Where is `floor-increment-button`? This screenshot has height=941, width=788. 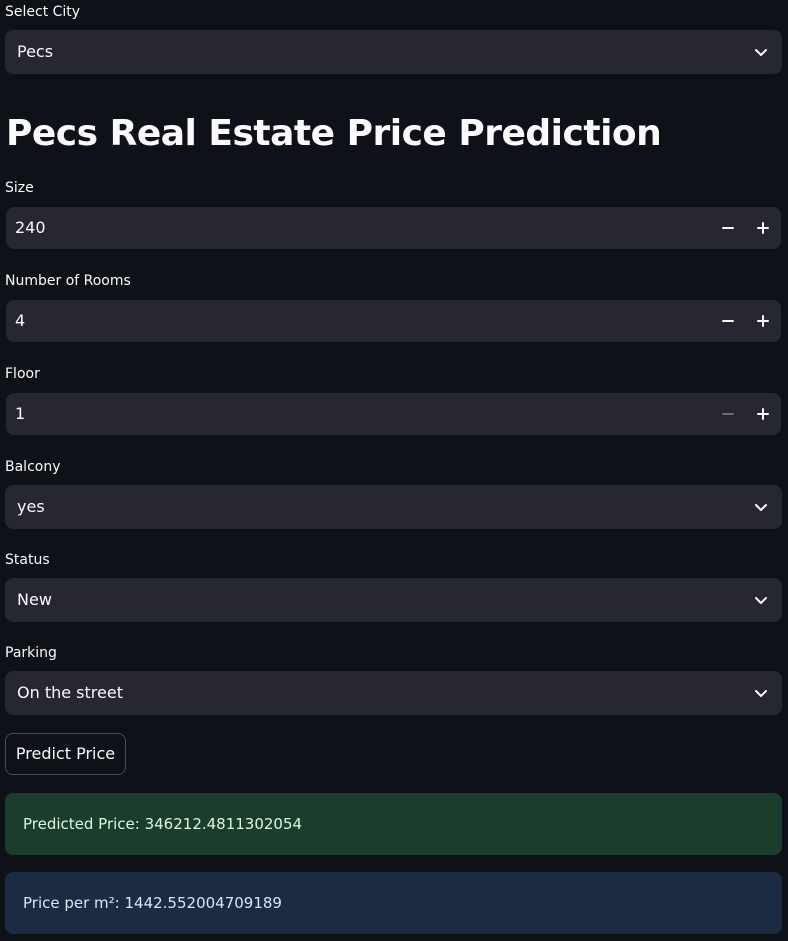 floor-increment-button is located at coordinates (763, 414).